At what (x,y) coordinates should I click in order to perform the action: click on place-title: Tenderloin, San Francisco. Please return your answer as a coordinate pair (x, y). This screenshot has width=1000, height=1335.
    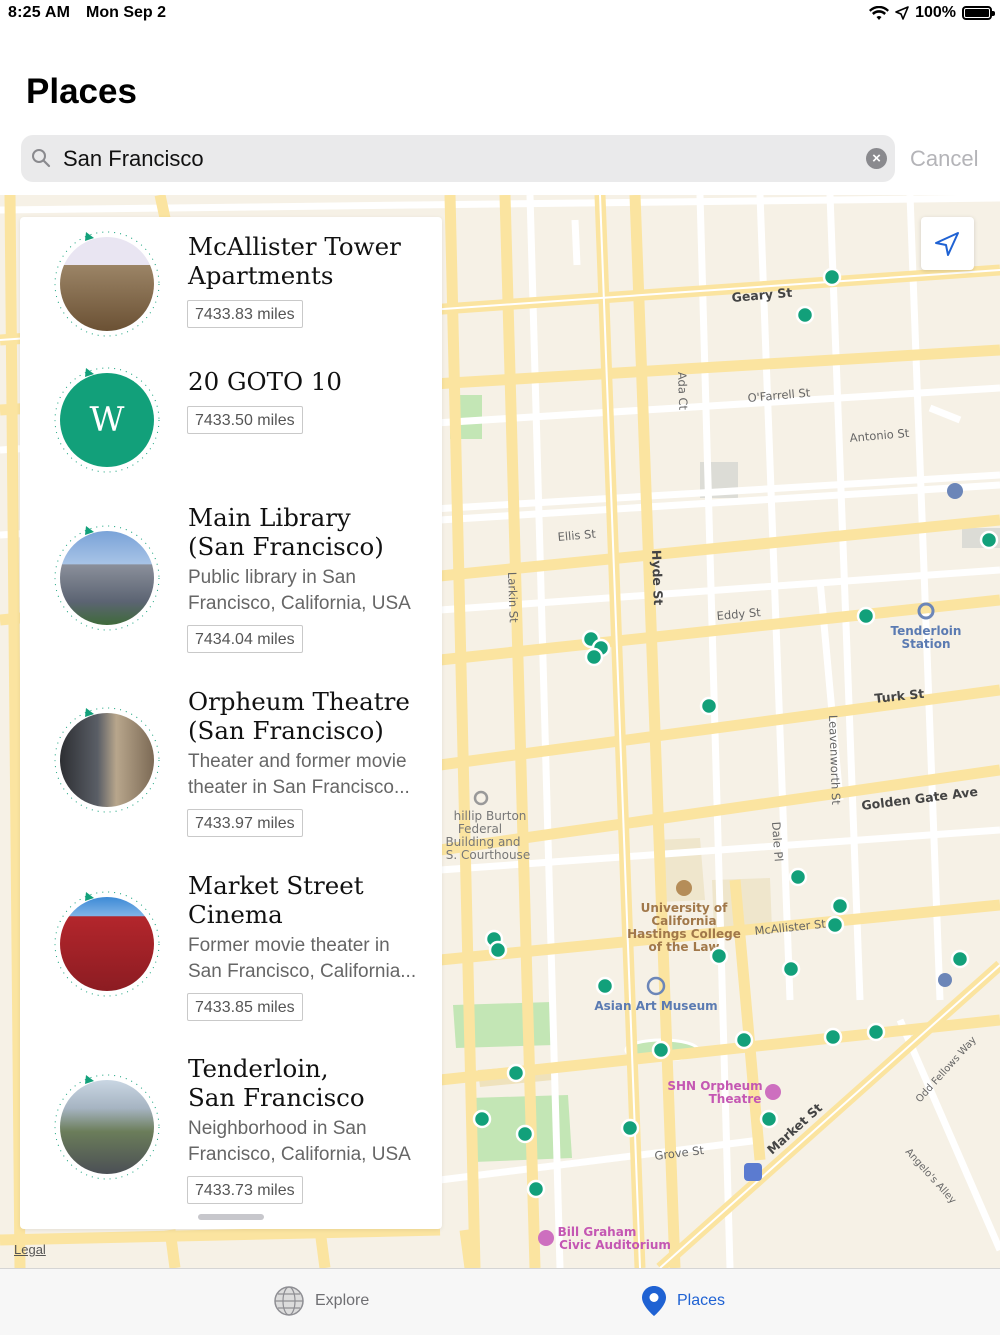
    Looking at the image, I should click on (313, 1083).